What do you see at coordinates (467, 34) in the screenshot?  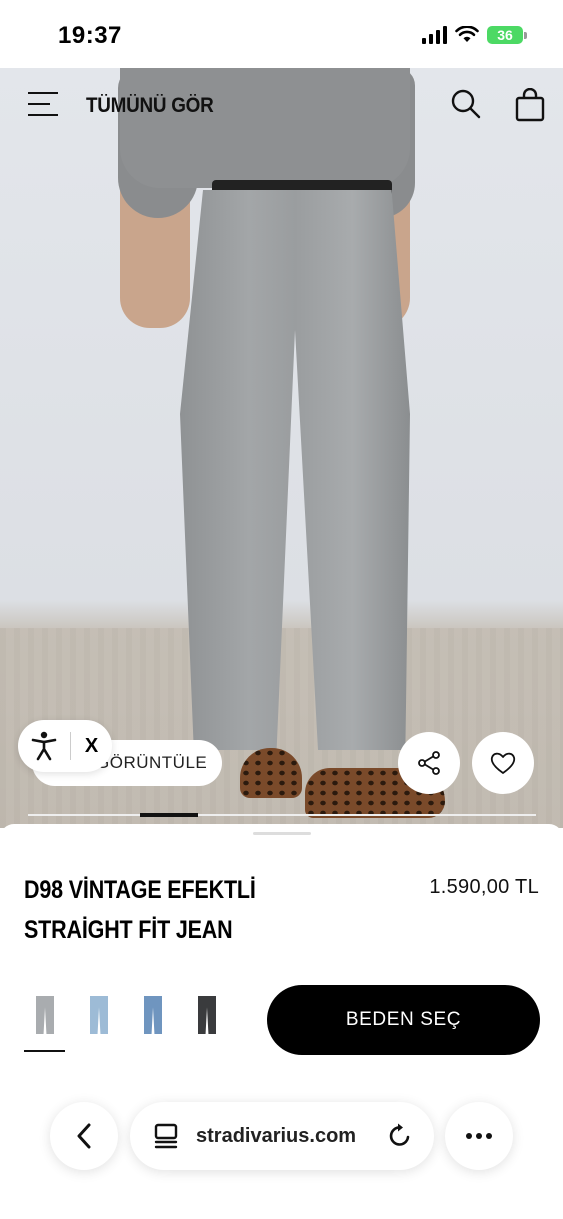 I see `wifi-icon` at bounding box center [467, 34].